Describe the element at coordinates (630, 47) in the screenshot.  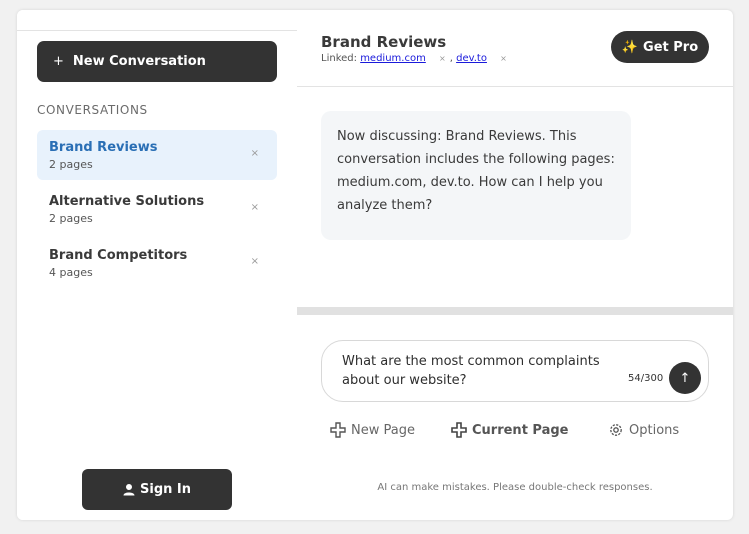
I see `sparkle-icon: ✨` at that location.